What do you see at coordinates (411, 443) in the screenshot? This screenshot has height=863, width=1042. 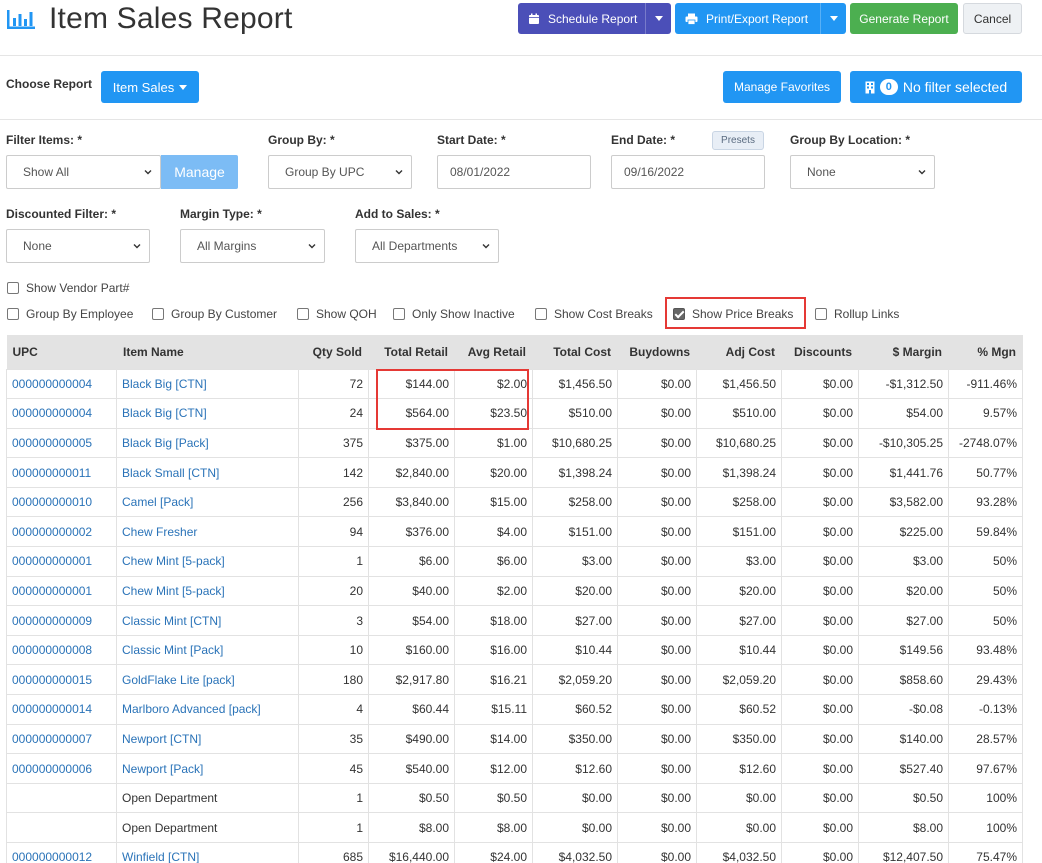 I see `total-retail-cell: $375.00` at bounding box center [411, 443].